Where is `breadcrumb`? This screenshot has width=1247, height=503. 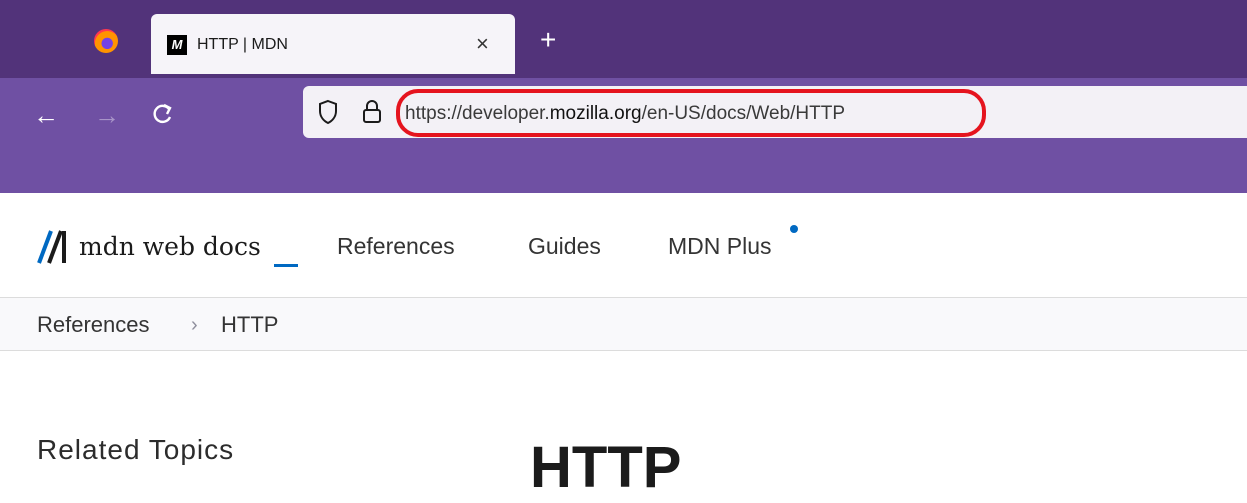 breadcrumb is located at coordinates (623, 324).